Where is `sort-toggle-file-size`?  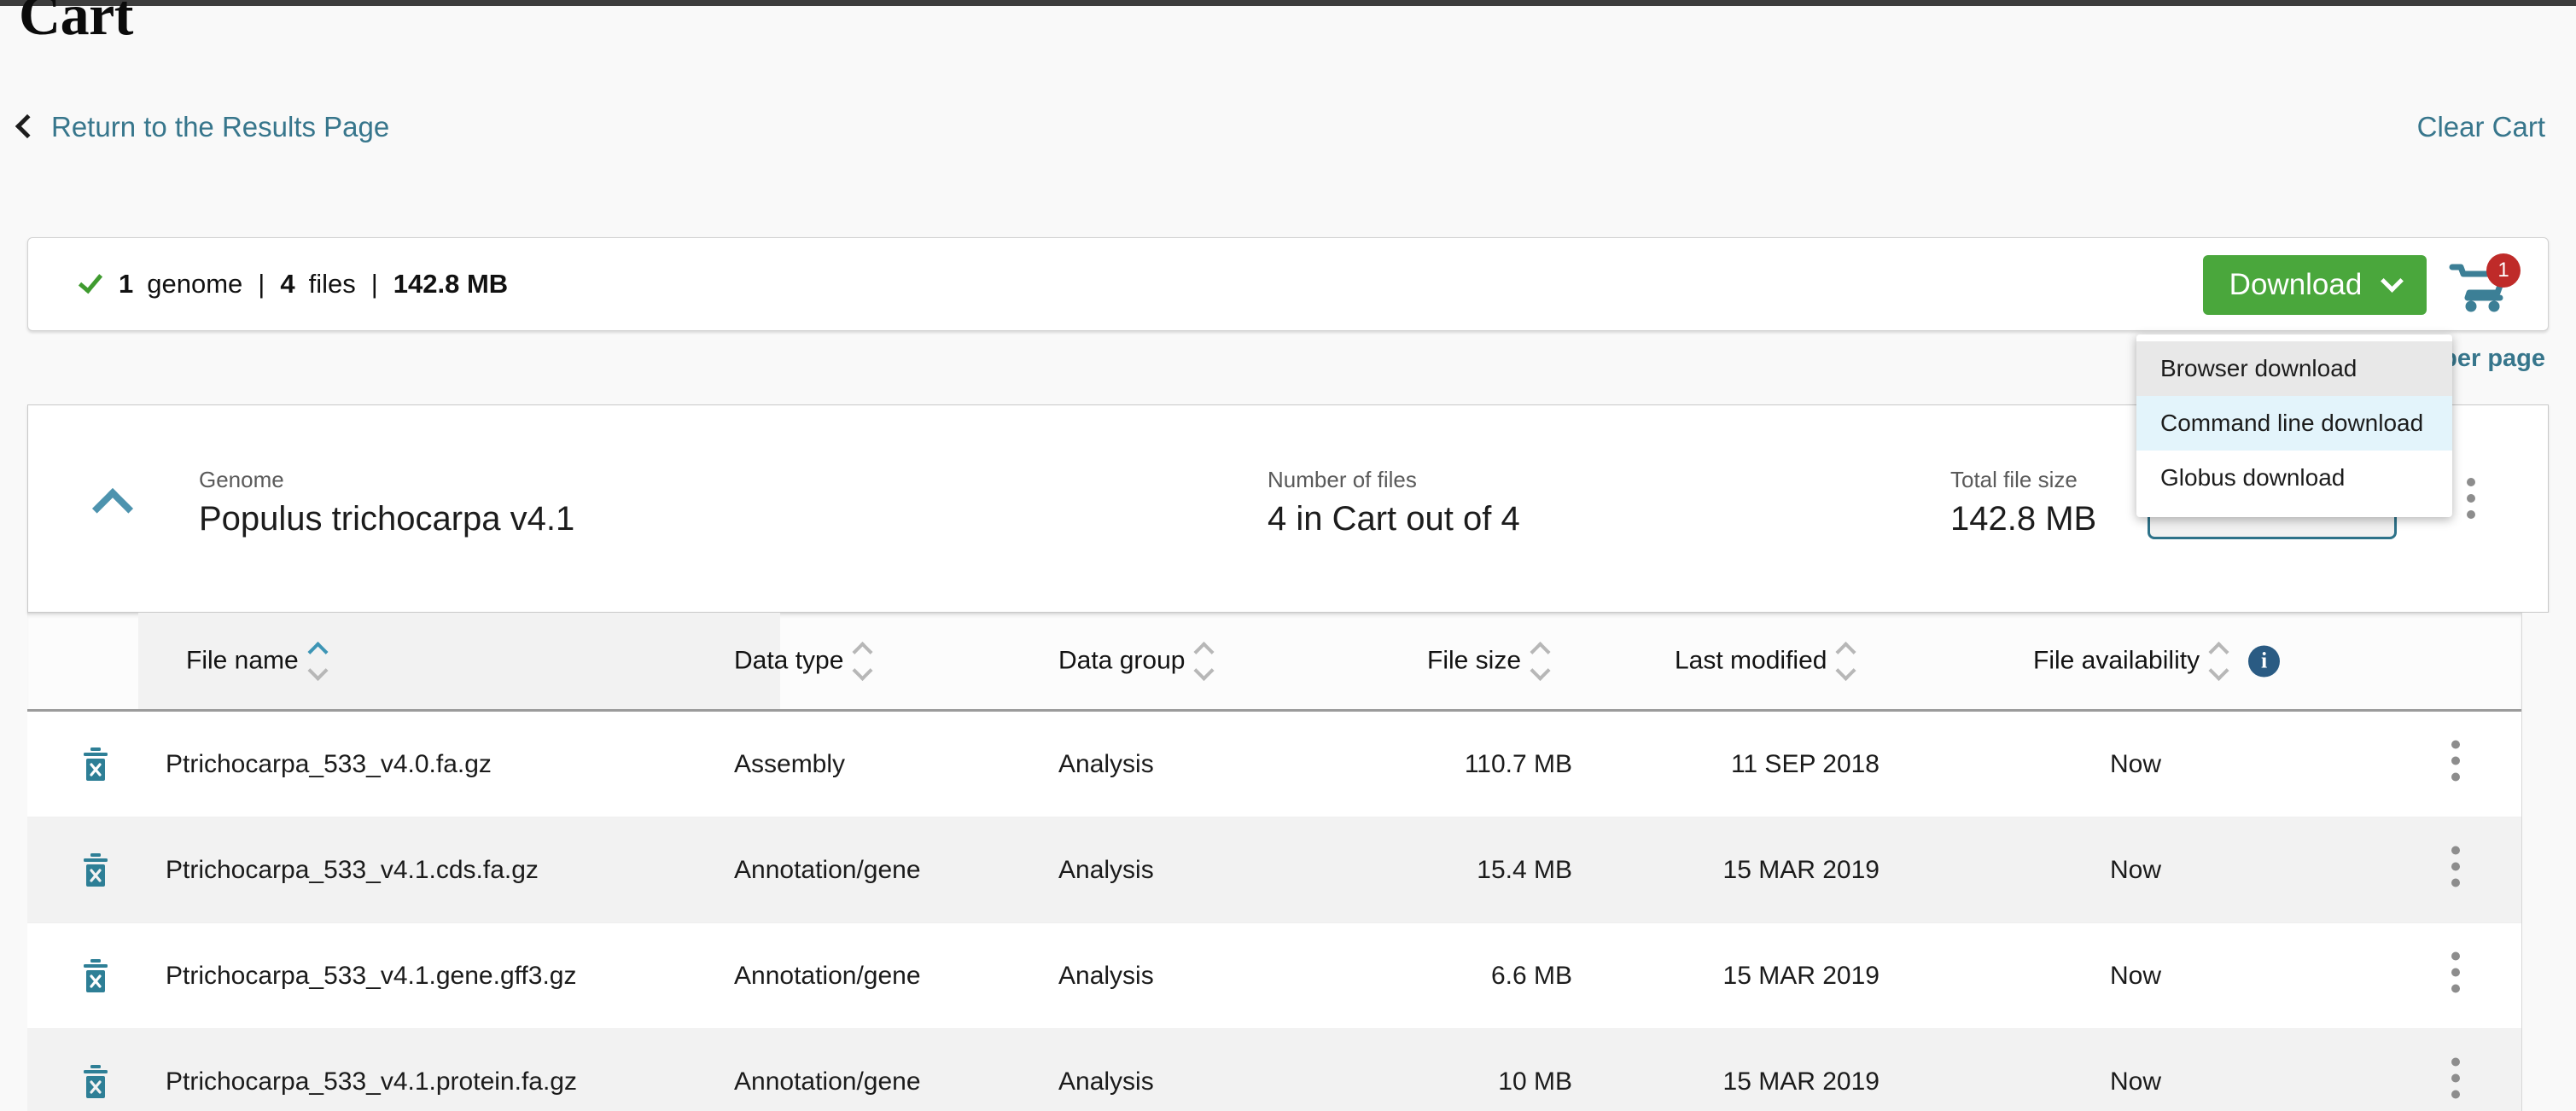
sort-toggle-file-size is located at coordinates (1540, 661).